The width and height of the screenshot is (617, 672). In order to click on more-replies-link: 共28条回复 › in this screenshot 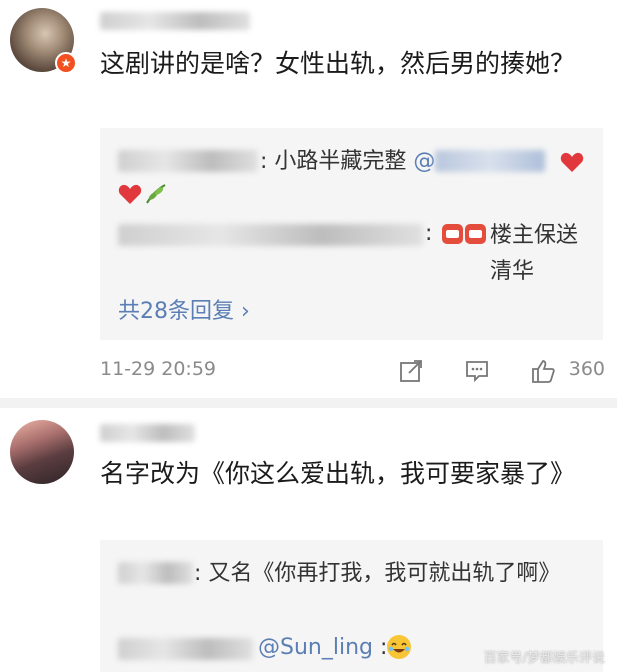, I will do `click(184, 309)`.